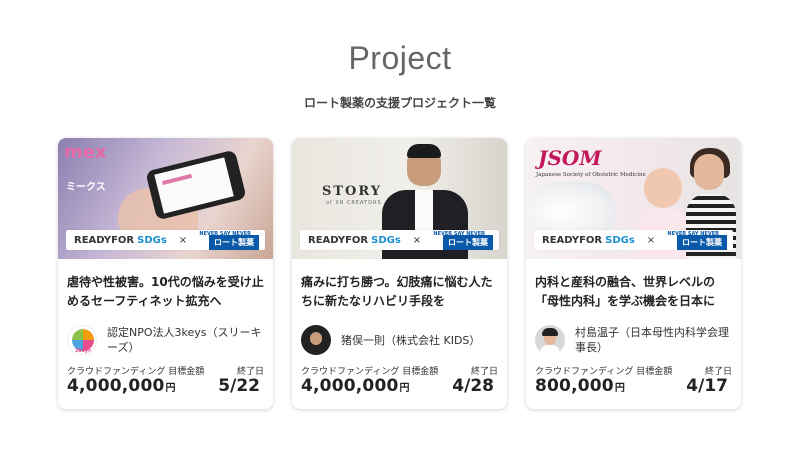 The height and width of the screenshot is (454, 800). What do you see at coordinates (400, 292) in the screenshot?
I see `project-title: 痛みに打ち勝つ。幻肢痛に悩む人たちに新たなリハビリ手段を` at bounding box center [400, 292].